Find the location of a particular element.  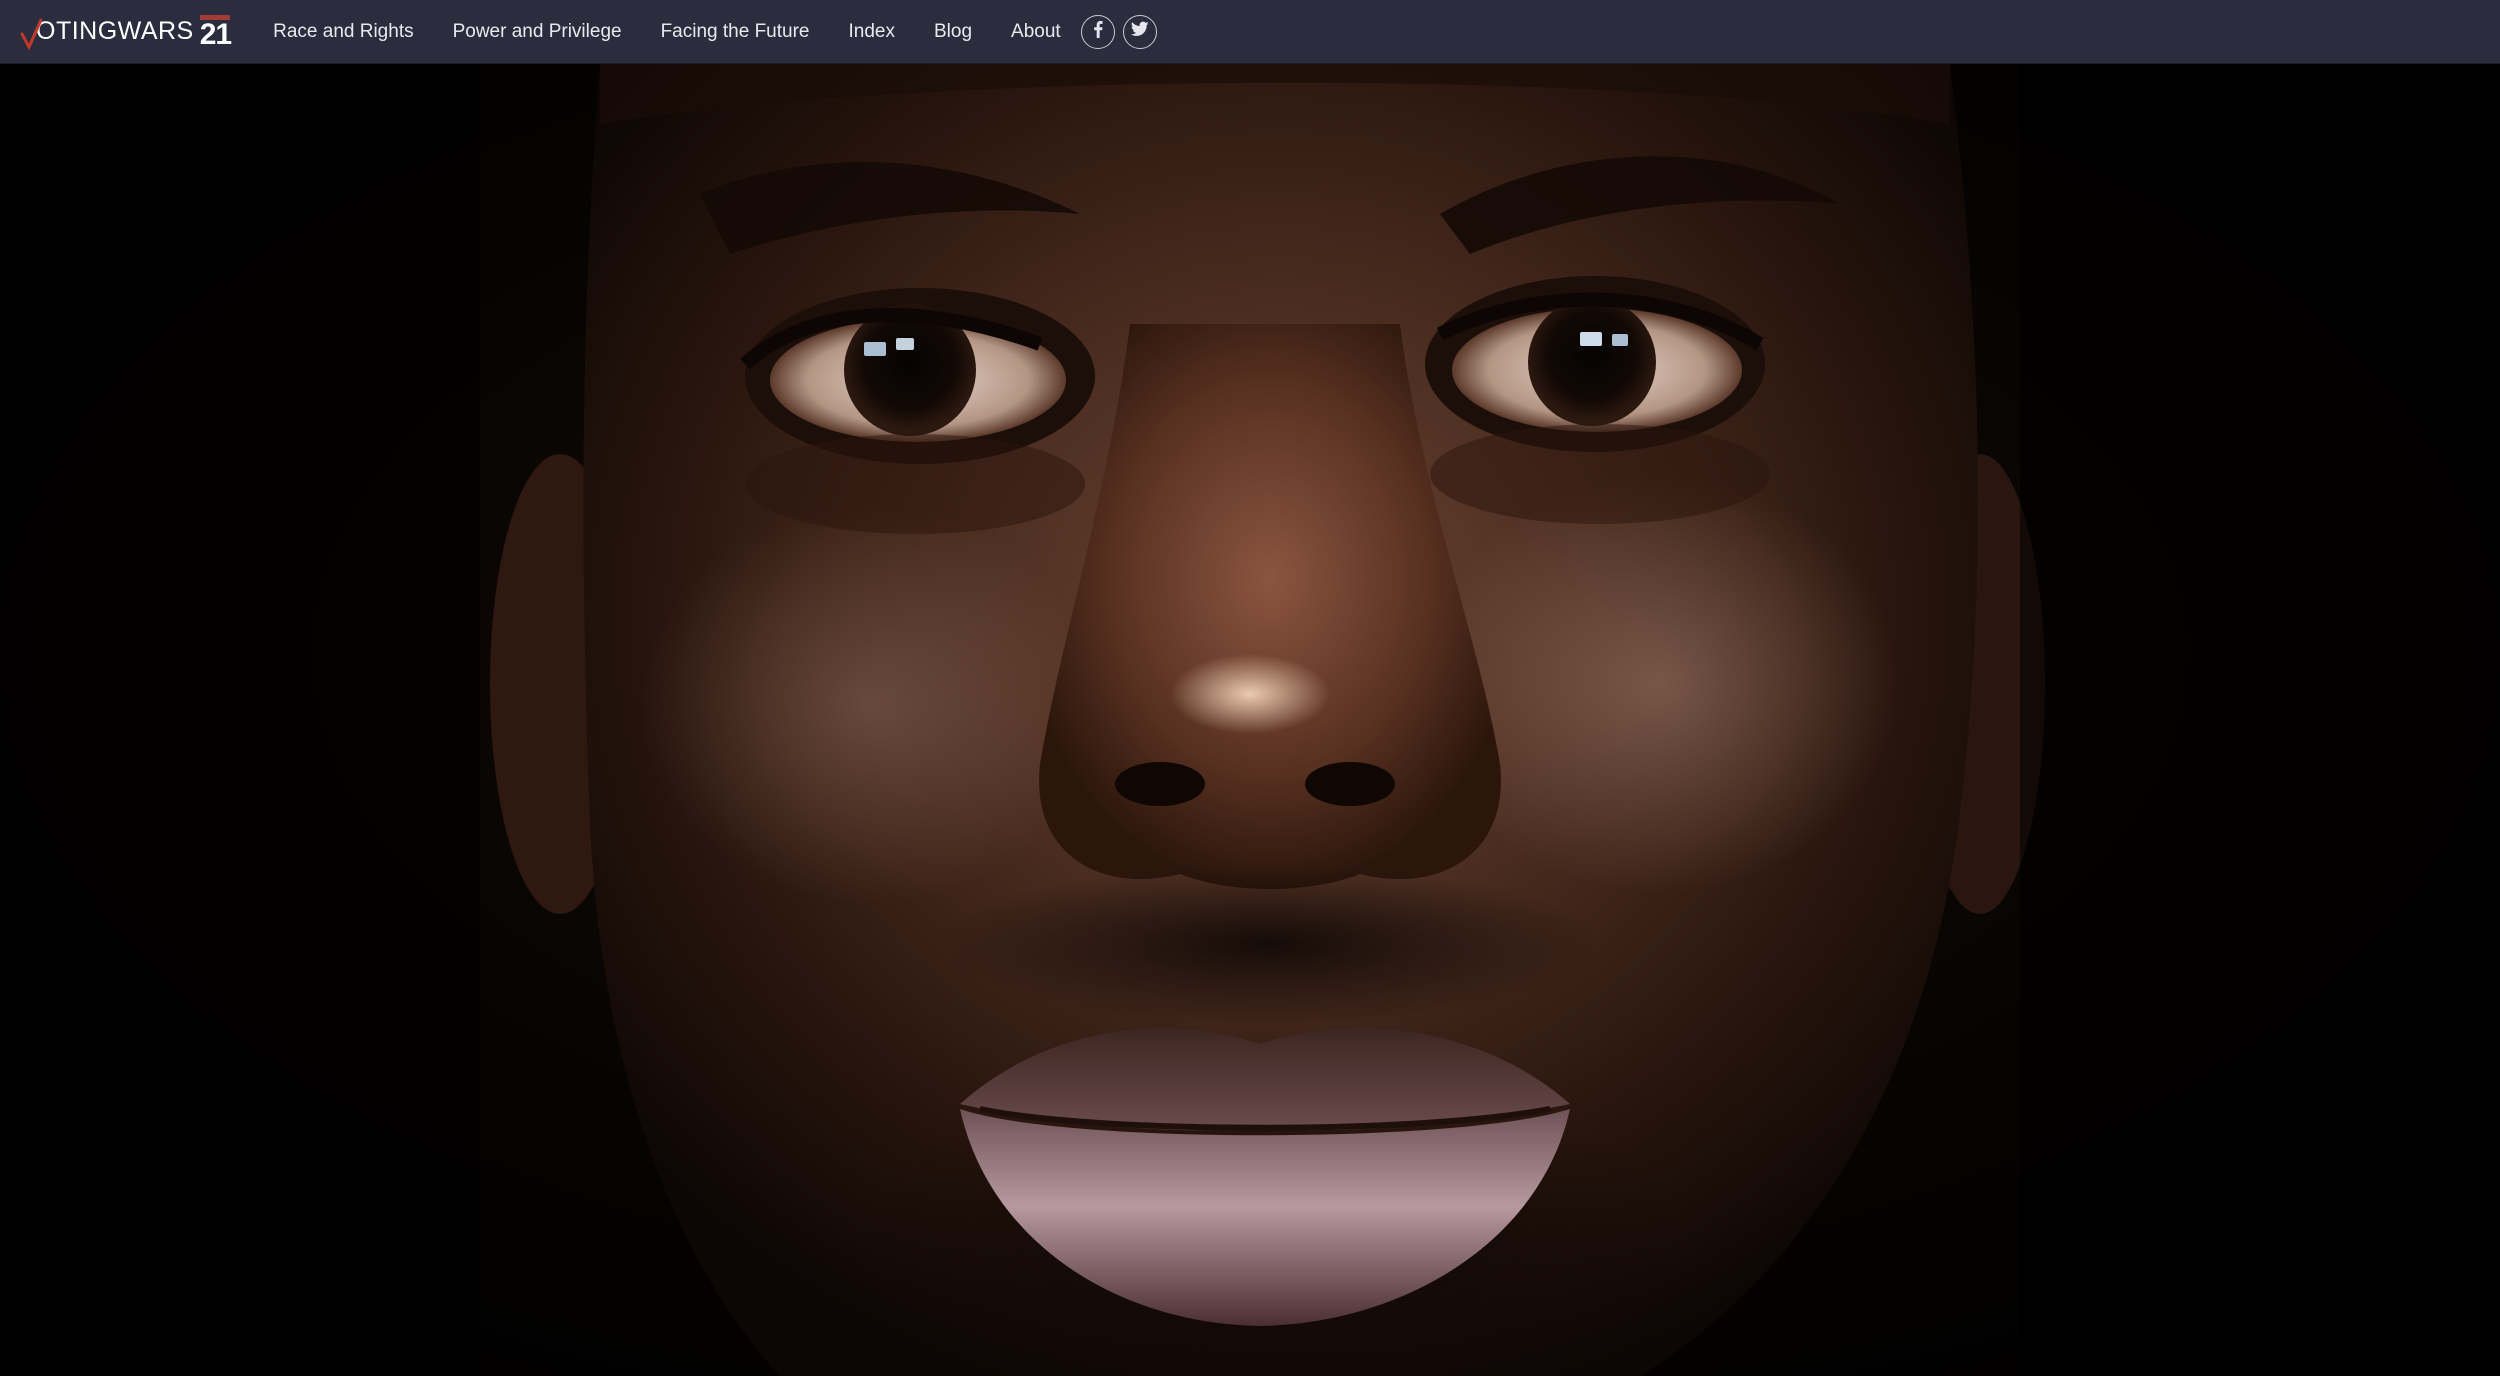

twitter-icon is located at coordinates (1139, 31).